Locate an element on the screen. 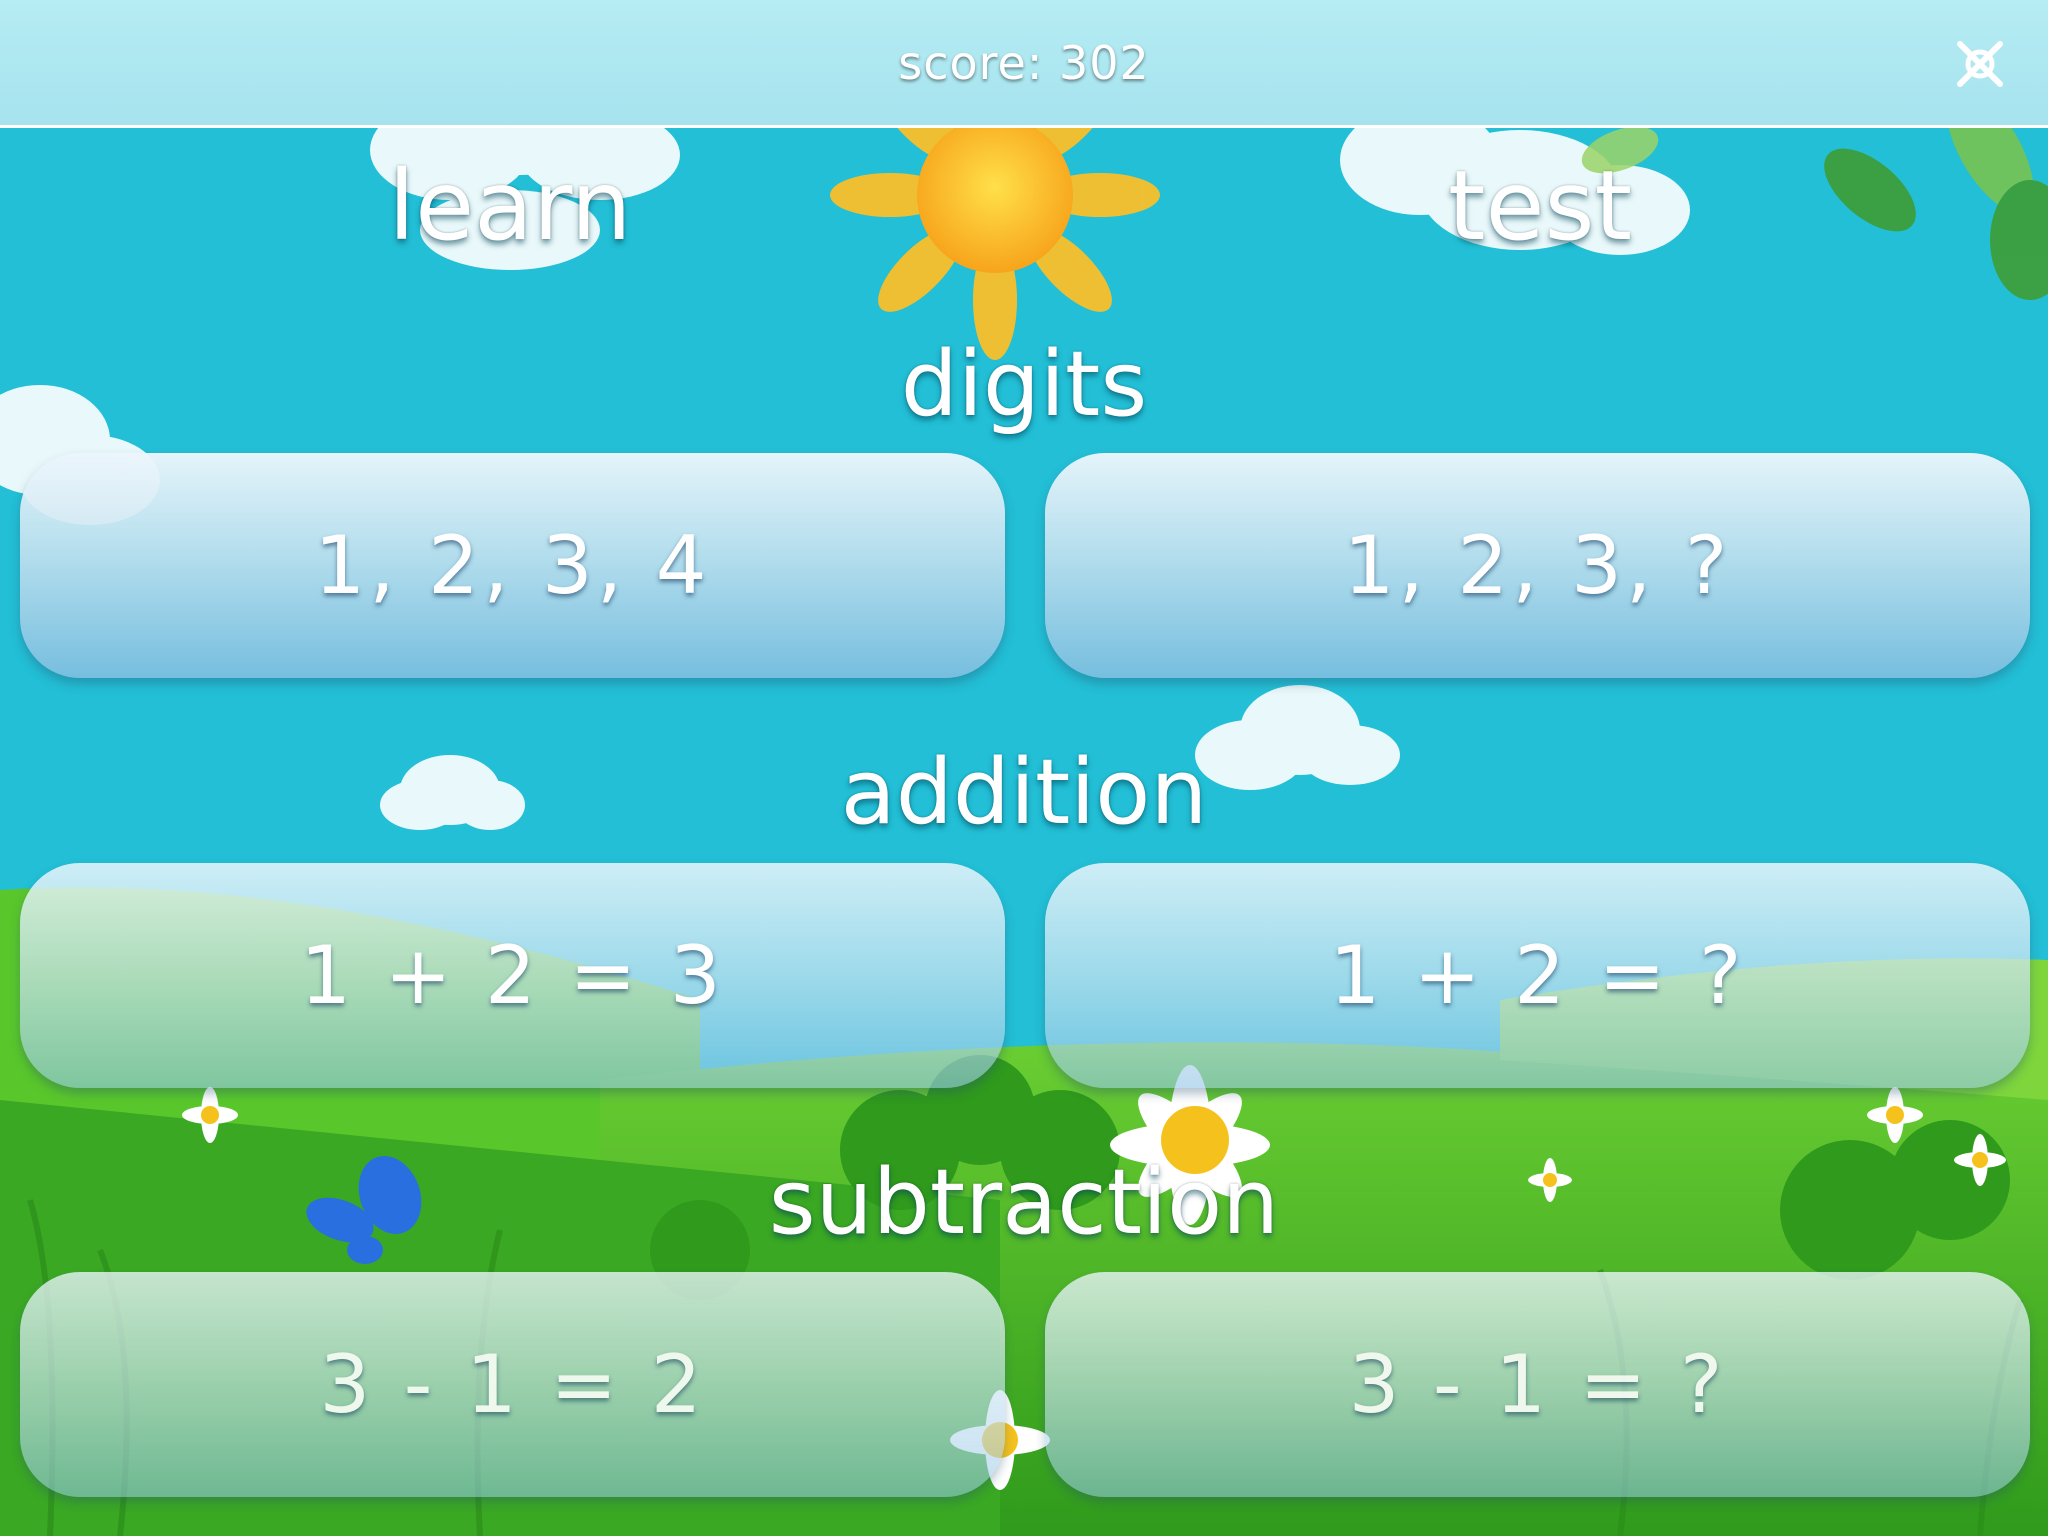  button-label: 1, 2, 3, 4 is located at coordinates (512, 565).